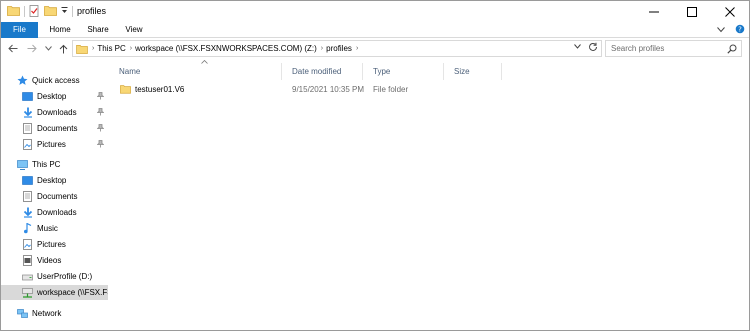  I want to click on up-button, so click(63, 48).